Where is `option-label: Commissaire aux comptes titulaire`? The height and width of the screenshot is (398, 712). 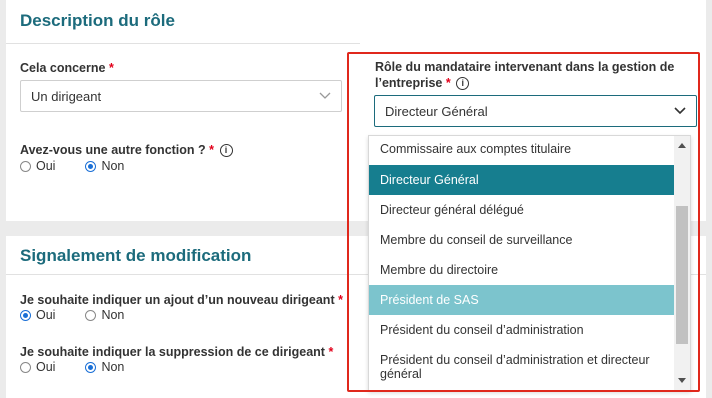
option-label: Commissaire aux comptes titulaire is located at coordinates (476, 149).